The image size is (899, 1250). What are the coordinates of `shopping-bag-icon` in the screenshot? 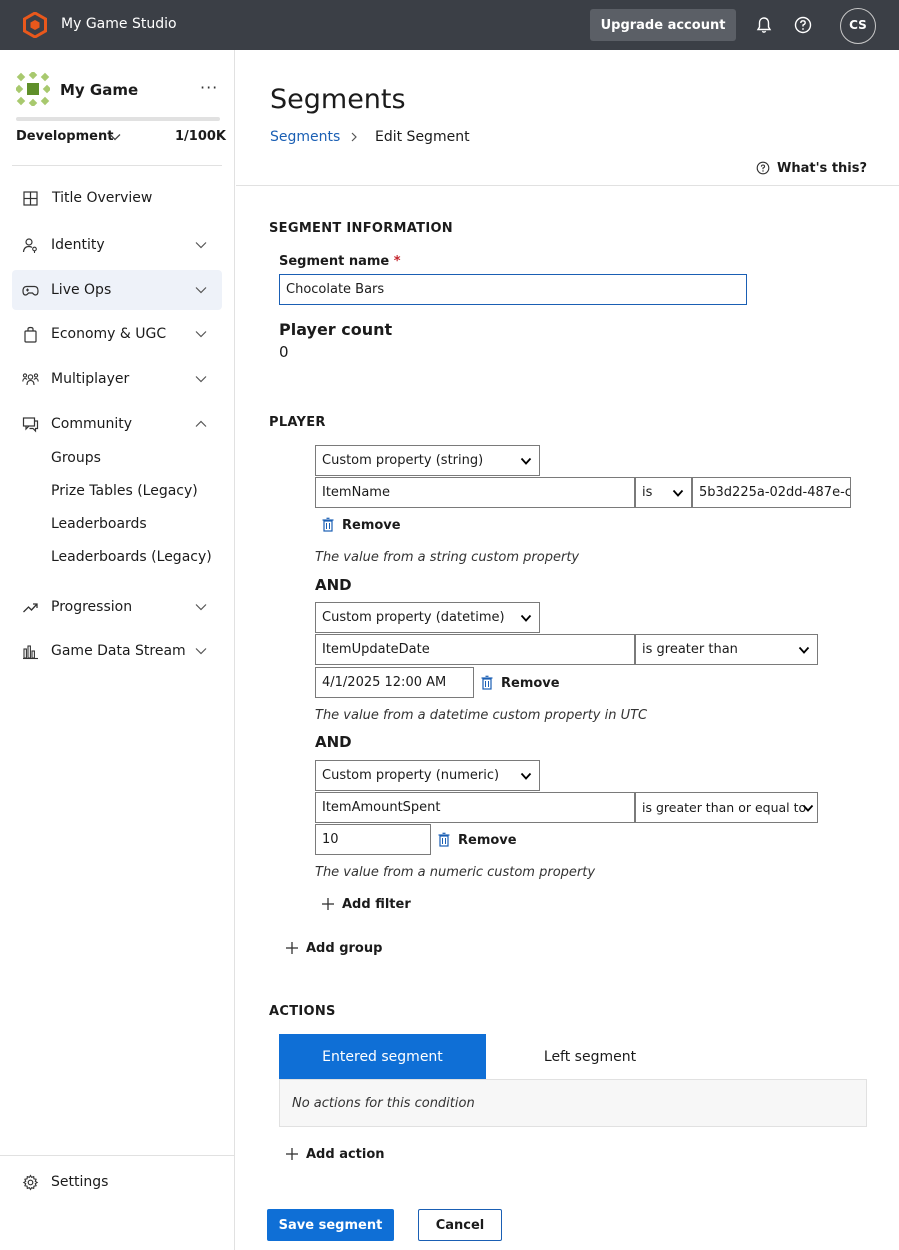 It's located at (30, 334).